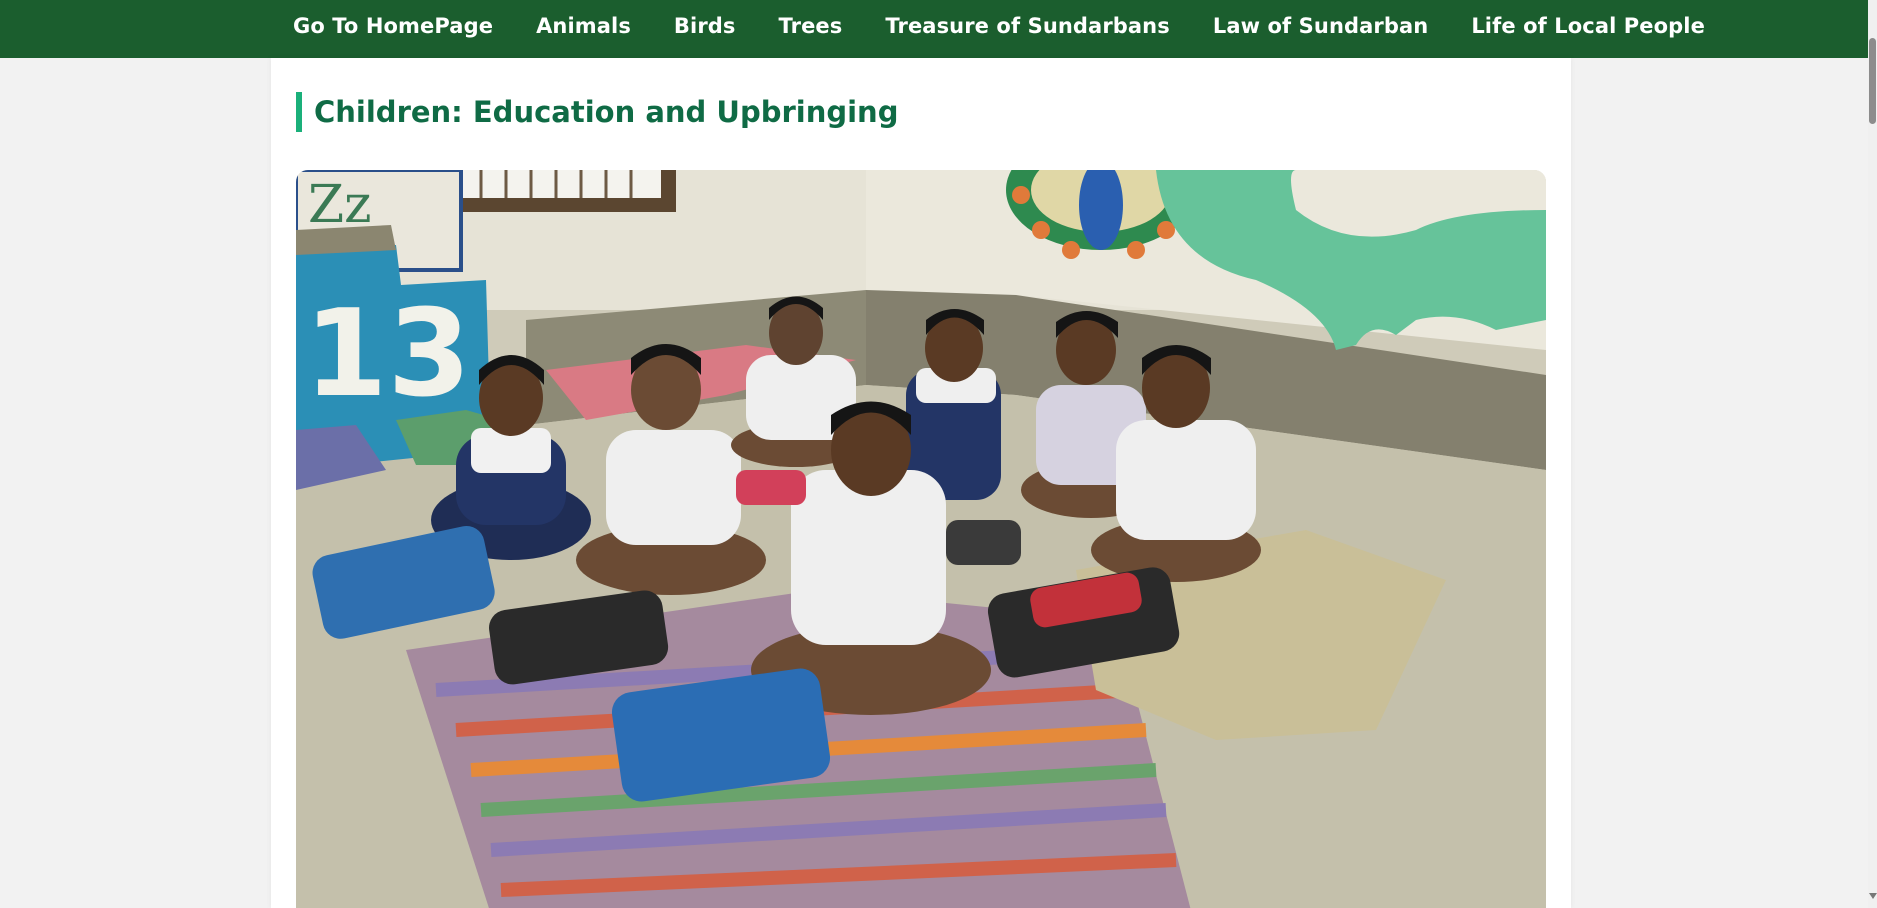 The width and height of the screenshot is (1877, 908). Describe the element at coordinates (583, 26) in the screenshot. I see `nav-item-animals: Animals` at that location.